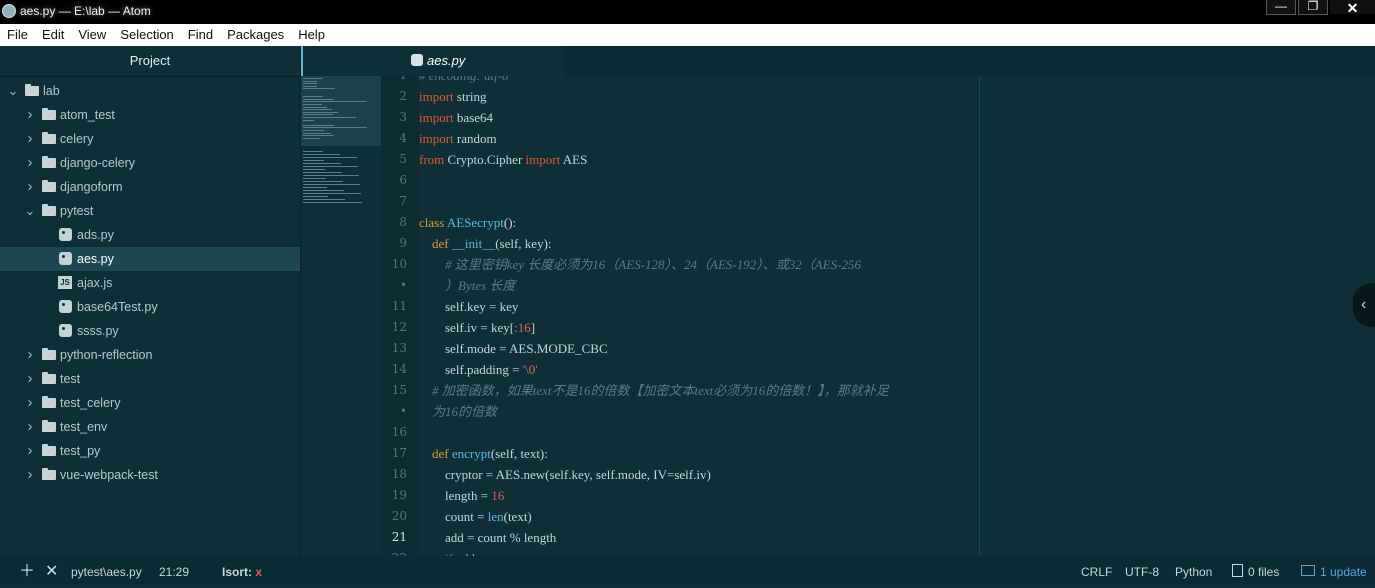 The width and height of the screenshot is (1375, 588). What do you see at coordinates (1352, 8) in the screenshot?
I see `close-button: ✕` at bounding box center [1352, 8].